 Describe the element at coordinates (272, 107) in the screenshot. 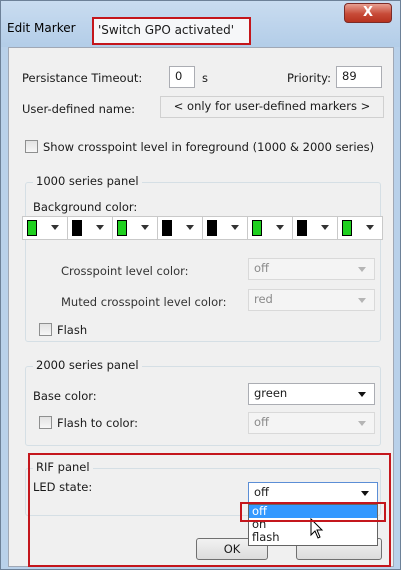

I see `user-name-field: < only for user-defined markers >` at that location.